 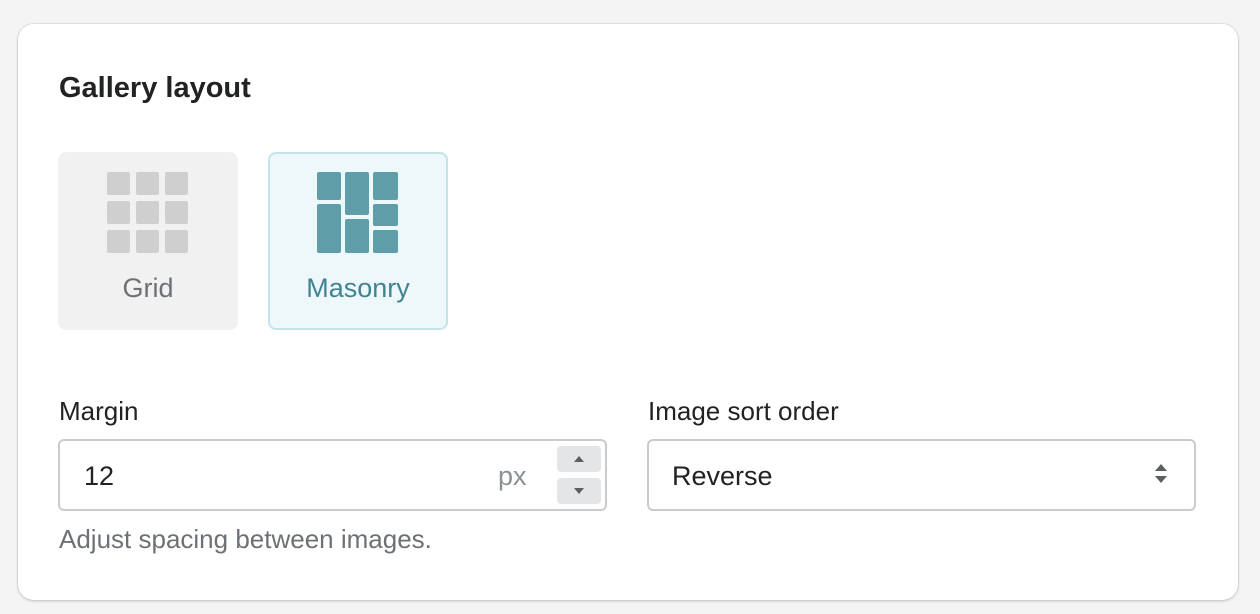 What do you see at coordinates (1161, 473) in the screenshot?
I see `select-arrows-icon` at bounding box center [1161, 473].